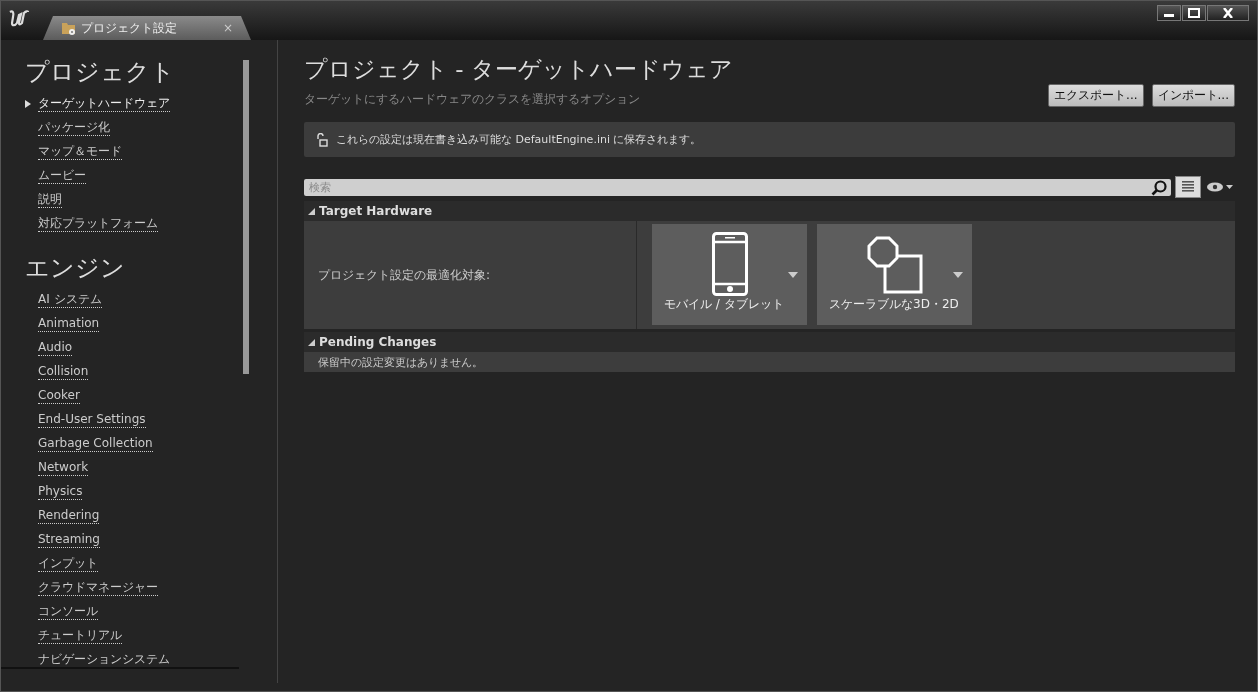 This screenshot has height=692, width=1258. I want to click on section-heading: エンジン, so click(75, 268).